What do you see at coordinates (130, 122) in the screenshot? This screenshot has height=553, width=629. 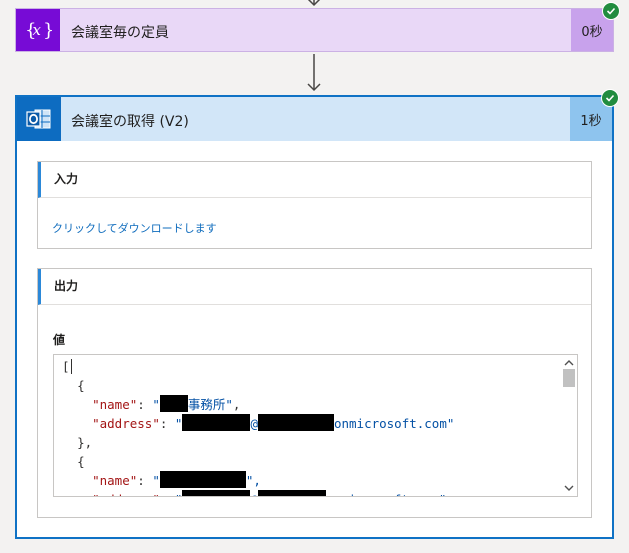 I see `action-title: 会議室の取得 (V2)` at bounding box center [130, 122].